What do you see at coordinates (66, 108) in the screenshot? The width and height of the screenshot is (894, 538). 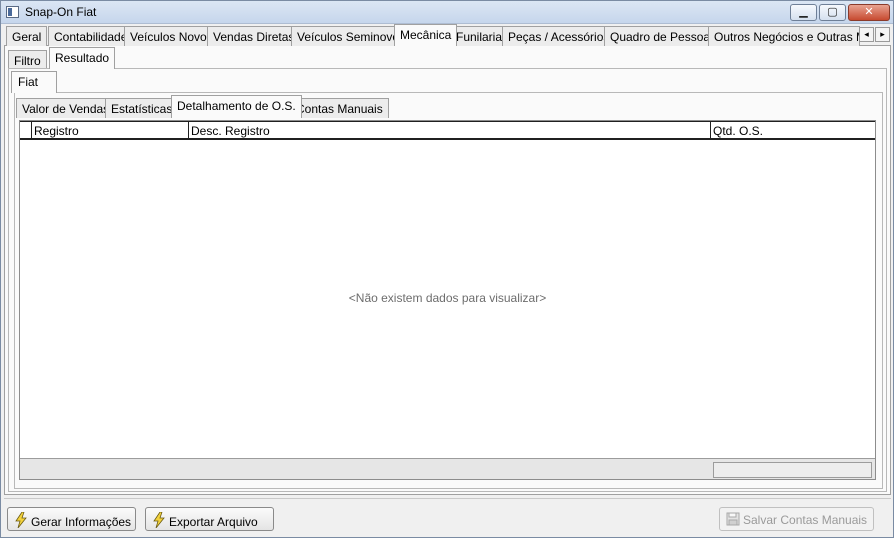 I see `tab-valor-de-vendas: Valor de Vendas` at bounding box center [66, 108].